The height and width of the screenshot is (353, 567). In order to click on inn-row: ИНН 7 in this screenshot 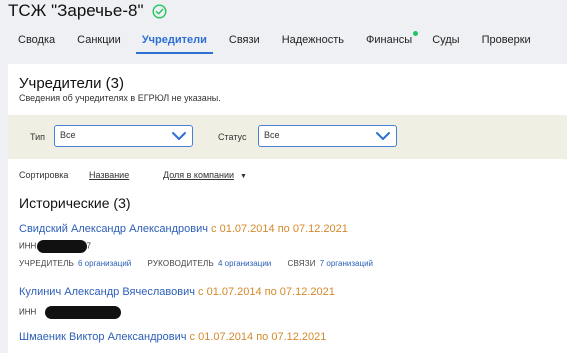, I will do `click(55, 246)`.